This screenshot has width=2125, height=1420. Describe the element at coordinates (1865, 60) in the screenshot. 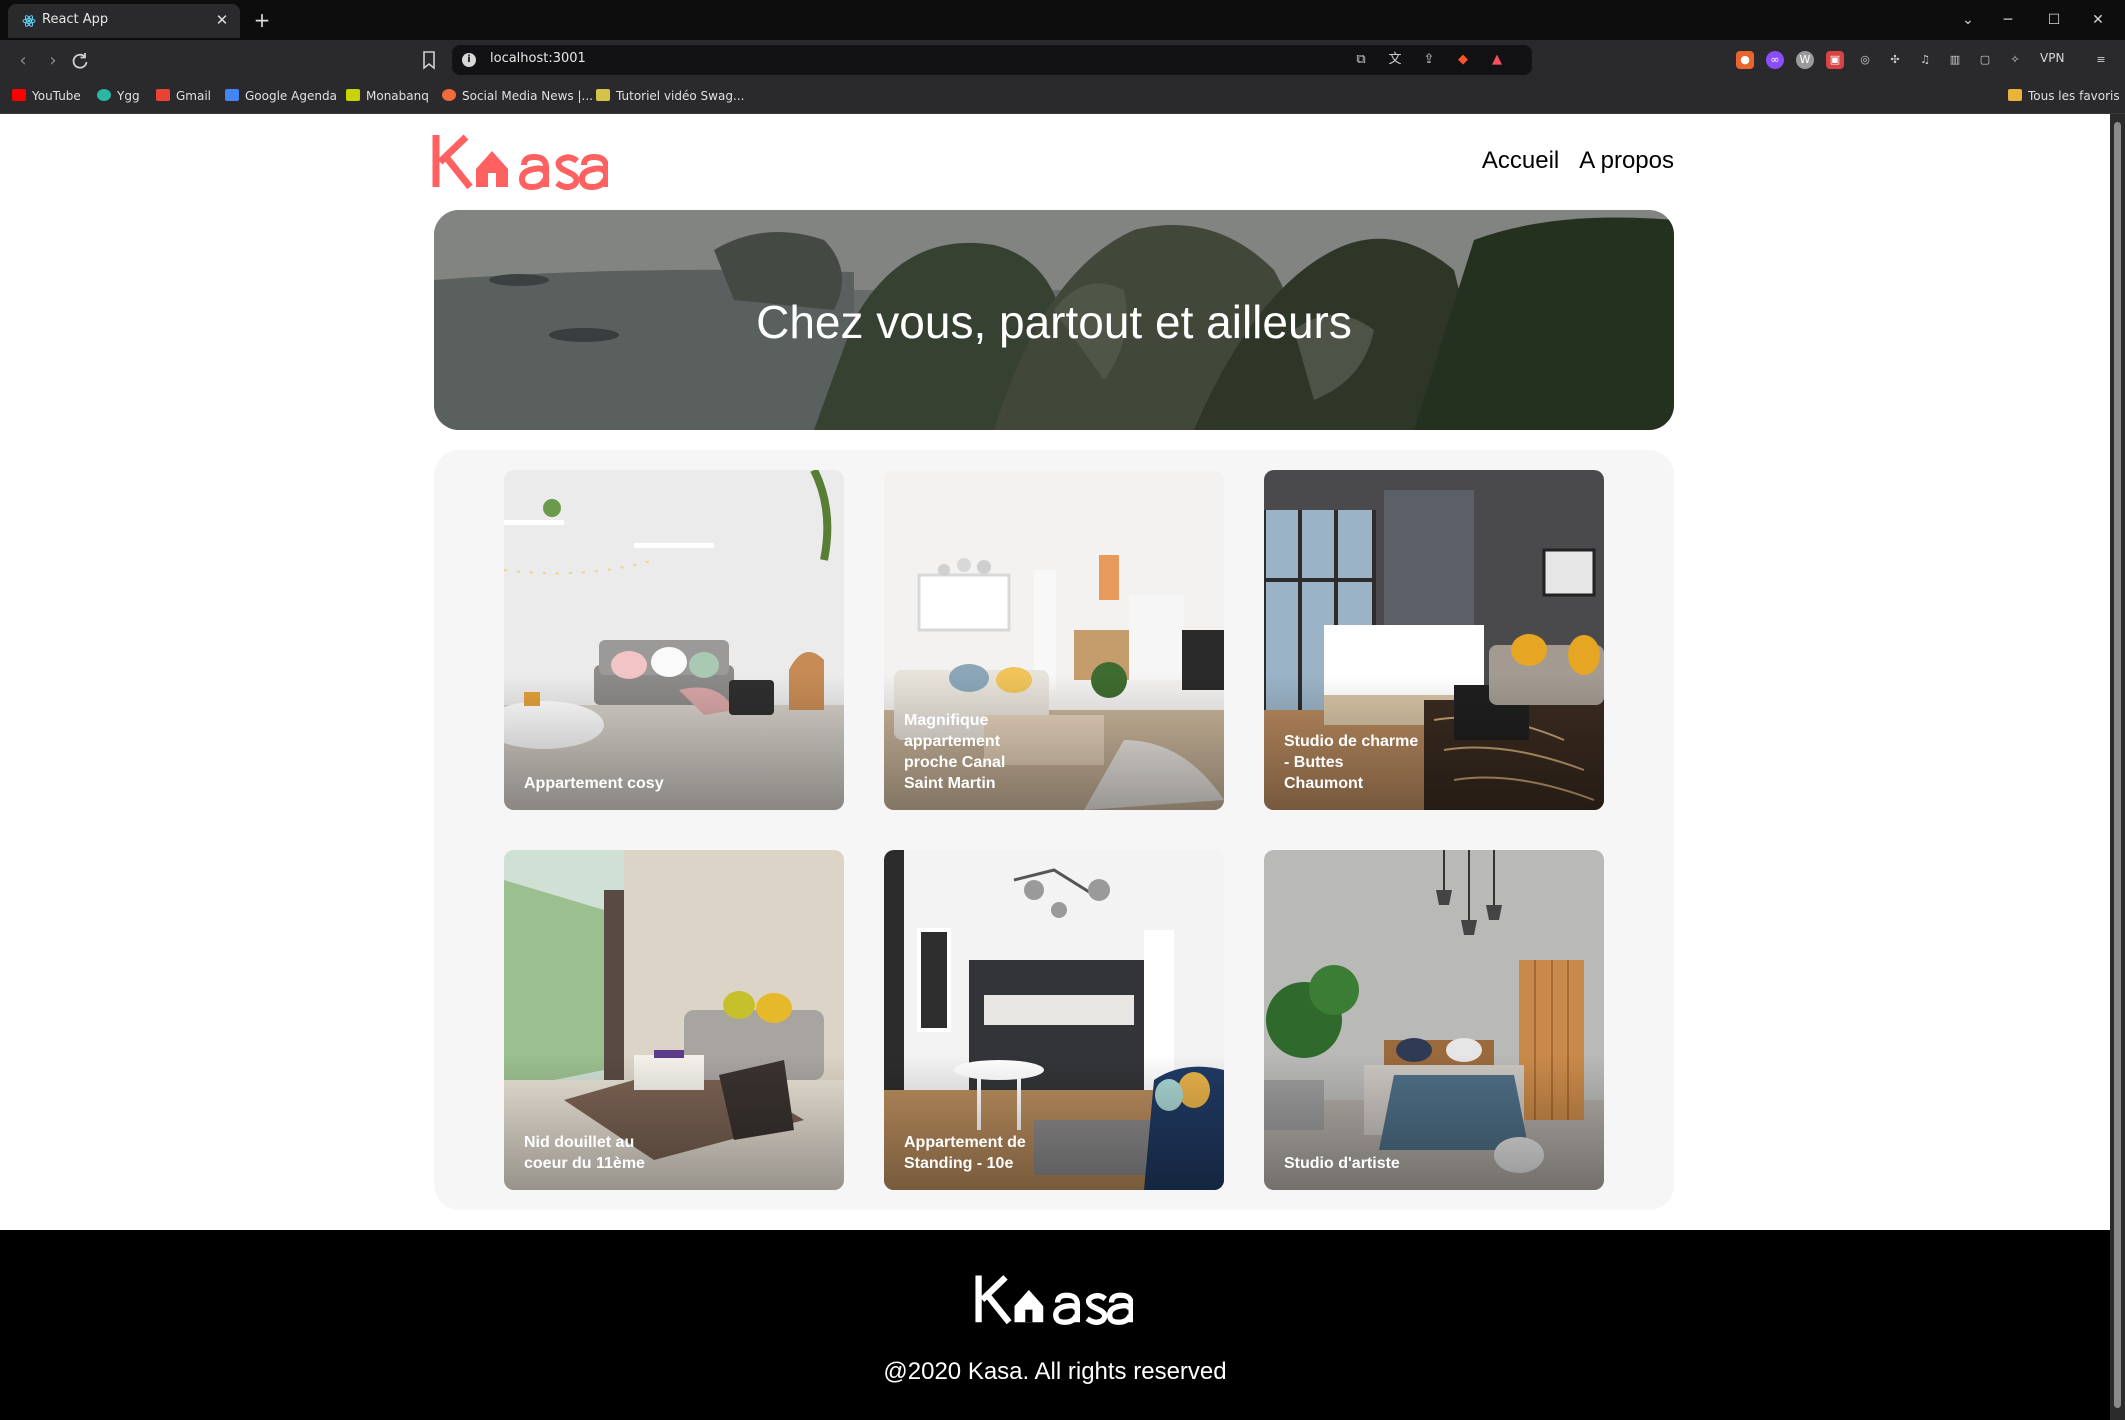

I see `extension-icon: ◎` at that location.